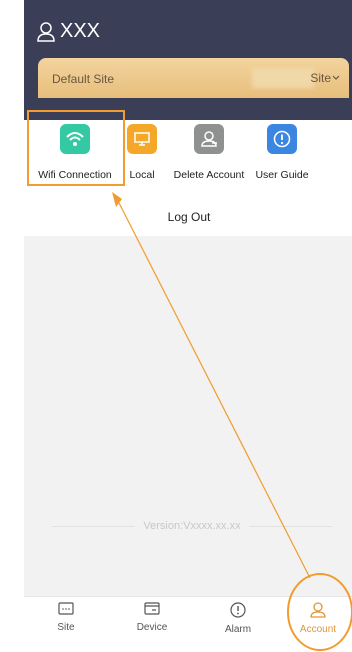  I want to click on account-icon, so click(318, 610).